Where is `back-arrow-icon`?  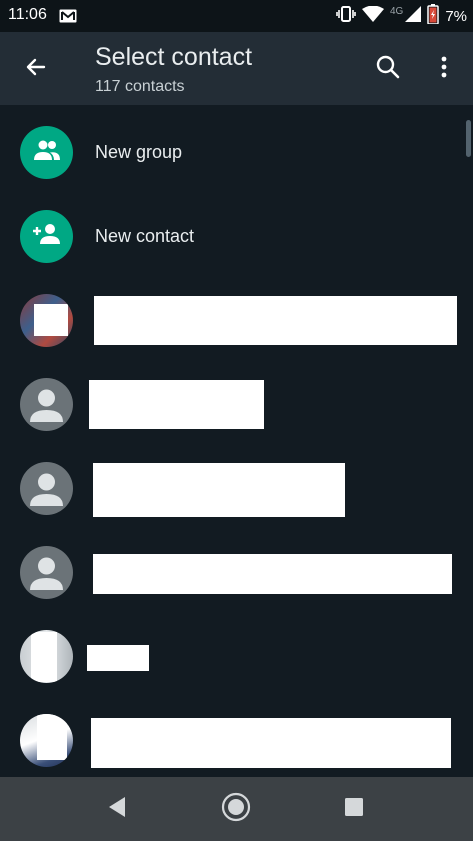 back-arrow-icon is located at coordinates (36, 69).